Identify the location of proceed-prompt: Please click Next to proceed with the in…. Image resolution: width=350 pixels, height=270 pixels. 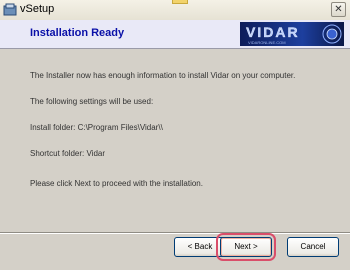
(116, 183).